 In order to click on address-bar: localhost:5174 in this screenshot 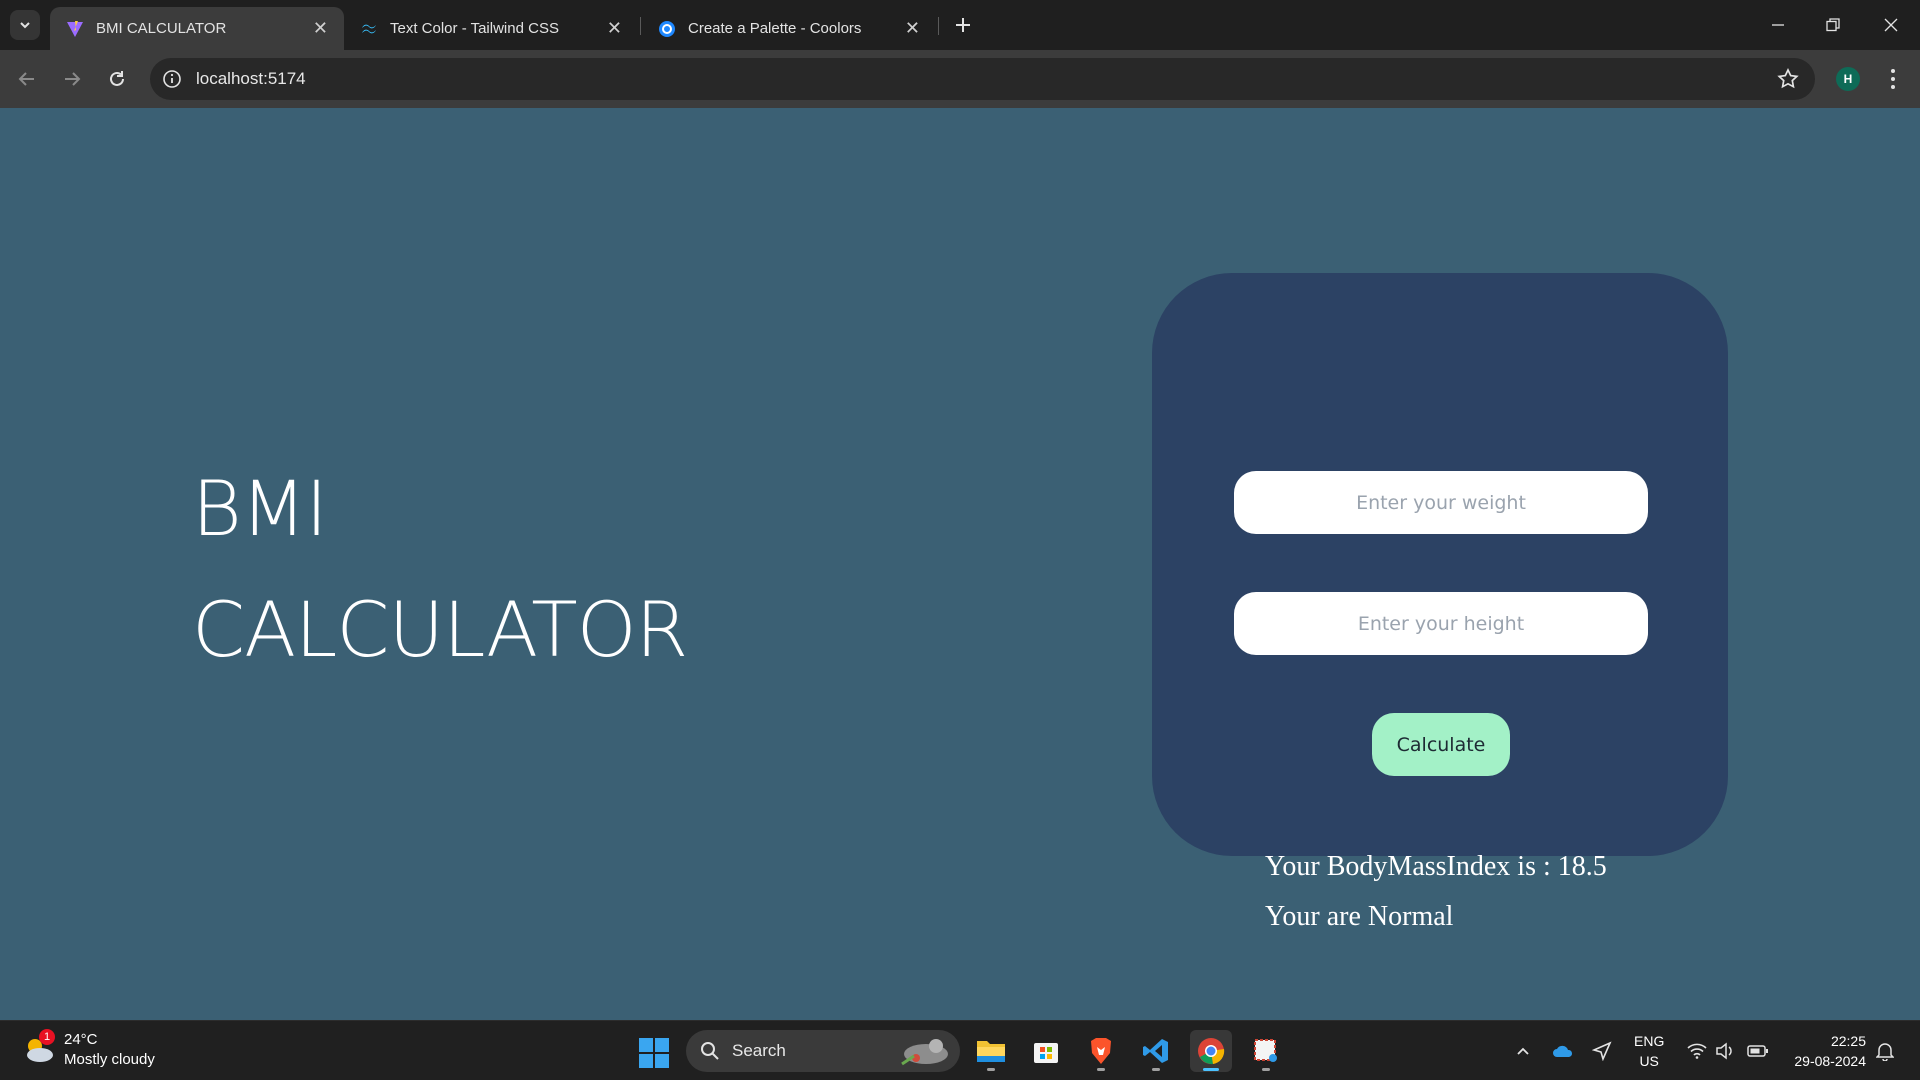, I will do `click(982, 79)`.